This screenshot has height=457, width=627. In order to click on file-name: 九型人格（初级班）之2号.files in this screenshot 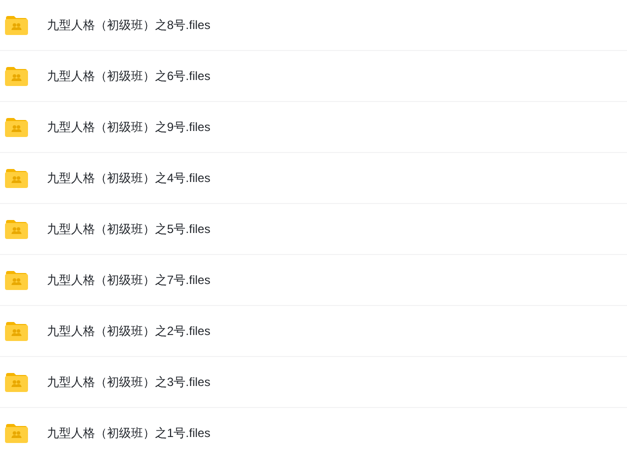, I will do `click(128, 331)`.